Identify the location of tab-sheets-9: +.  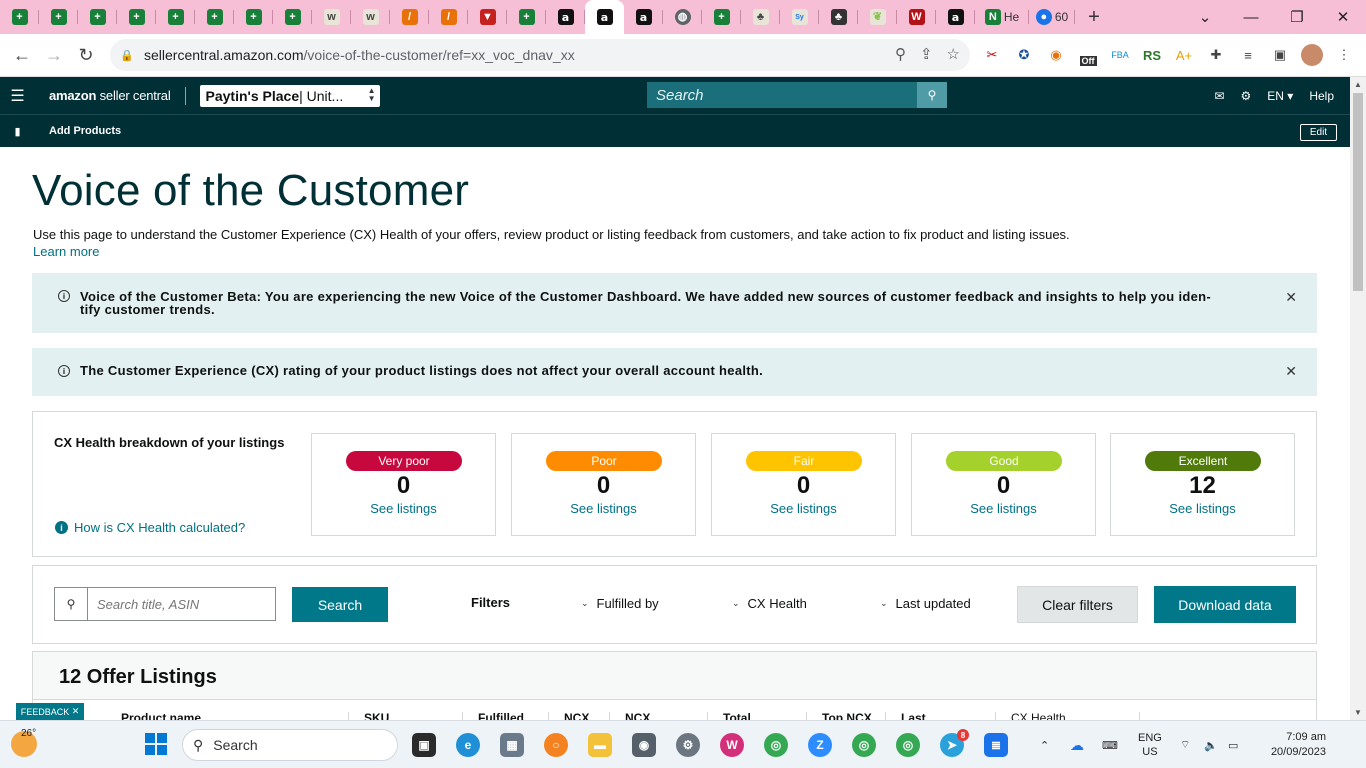
(526, 17).